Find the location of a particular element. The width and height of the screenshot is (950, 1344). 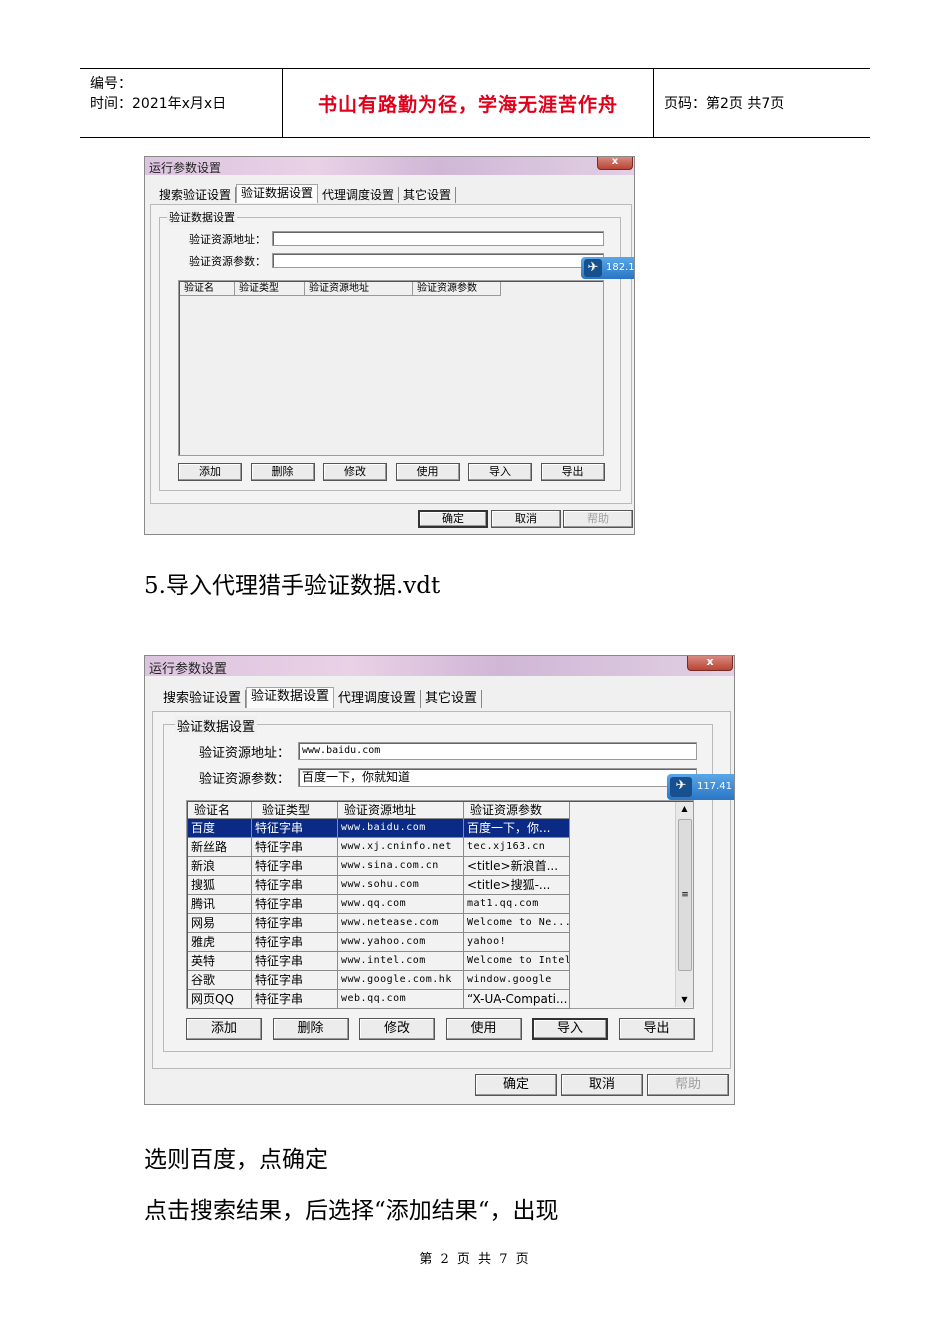

table-row: 谷歌 特征字串 www.google.com.hk window.google is located at coordinates (379, 980).